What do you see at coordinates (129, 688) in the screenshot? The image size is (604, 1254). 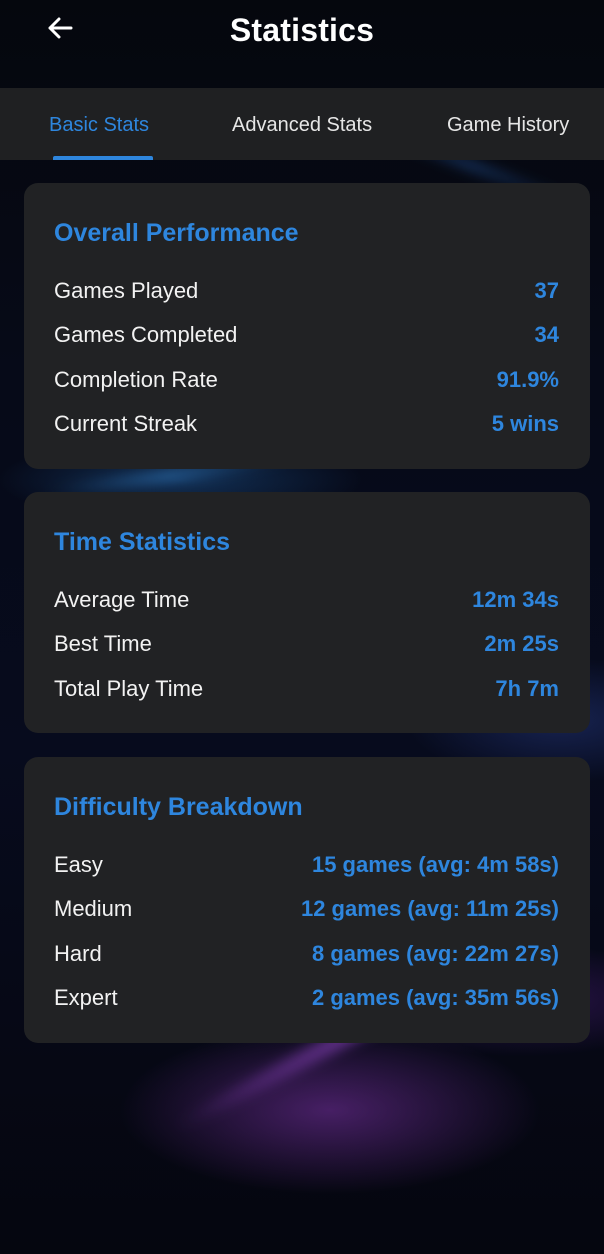 I see `stat-label: Total Play Time` at bounding box center [129, 688].